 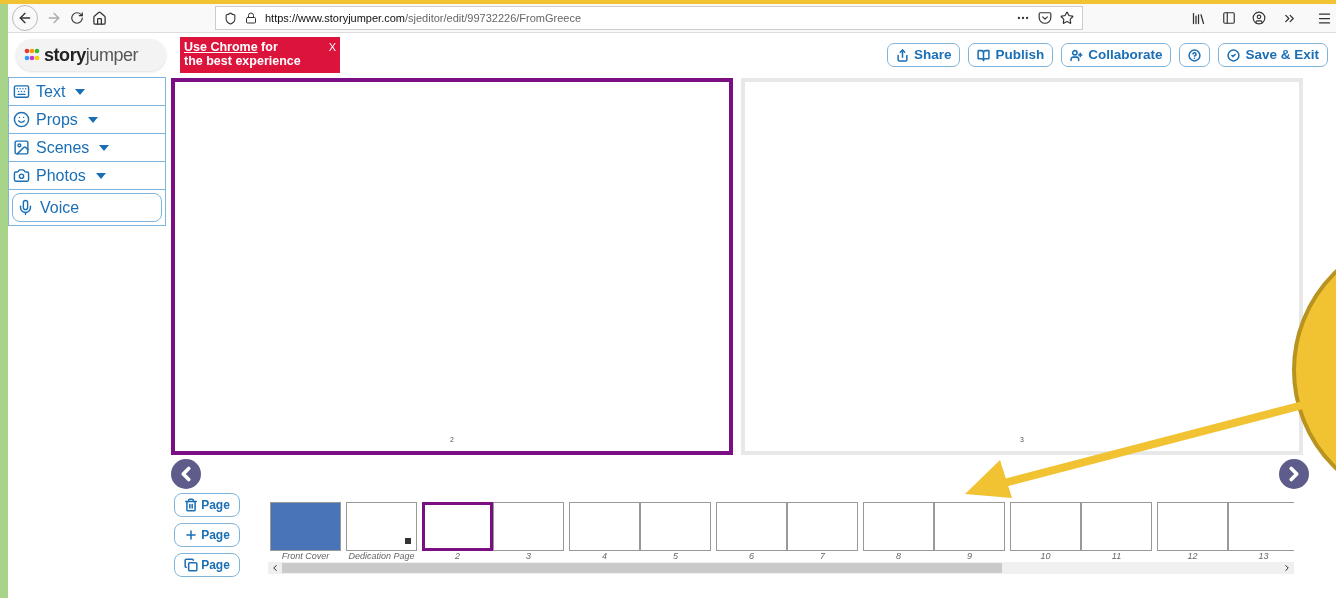 I want to click on banner-text: Use Chrome for the best experience, so click(x=242, y=54).